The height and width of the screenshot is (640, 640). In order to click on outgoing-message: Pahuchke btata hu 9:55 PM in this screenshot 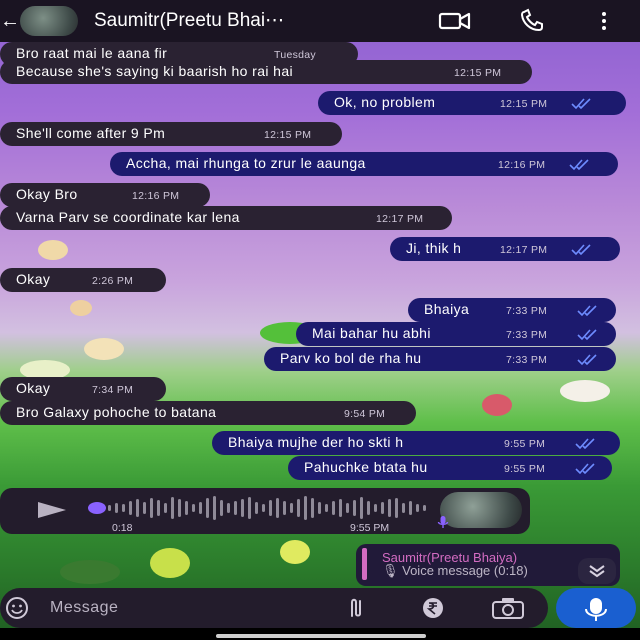, I will do `click(450, 468)`.